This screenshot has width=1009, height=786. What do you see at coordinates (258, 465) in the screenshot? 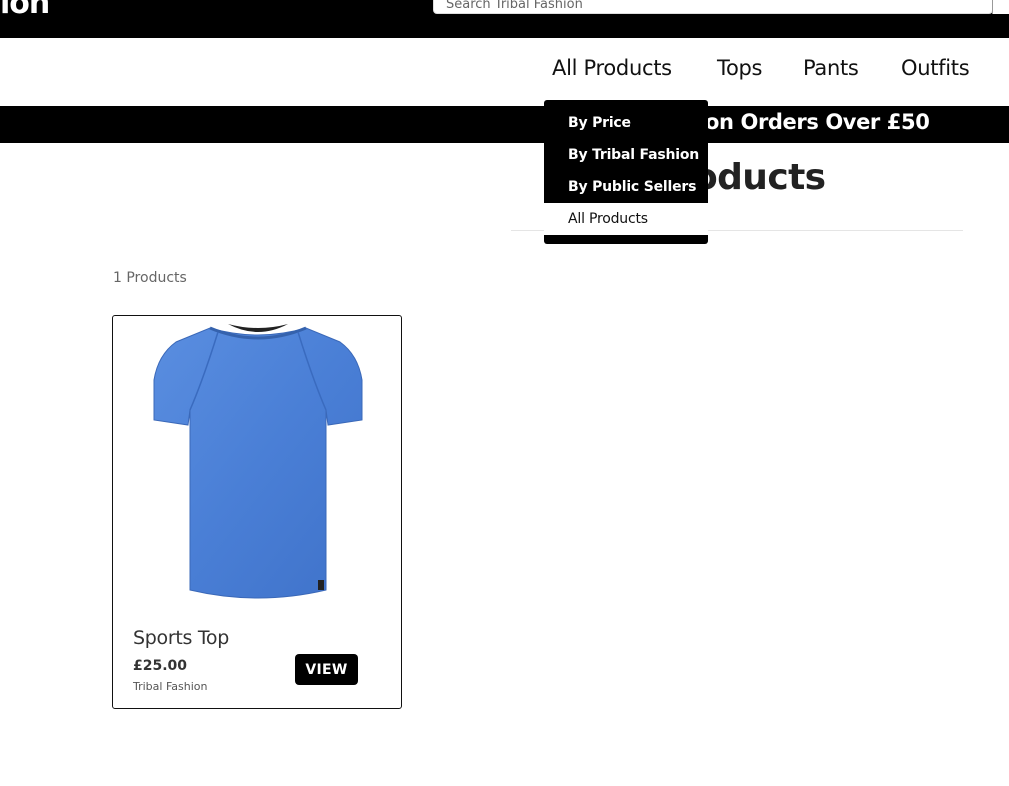
I see `blue-tshirt-image` at bounding box center [258, 465].